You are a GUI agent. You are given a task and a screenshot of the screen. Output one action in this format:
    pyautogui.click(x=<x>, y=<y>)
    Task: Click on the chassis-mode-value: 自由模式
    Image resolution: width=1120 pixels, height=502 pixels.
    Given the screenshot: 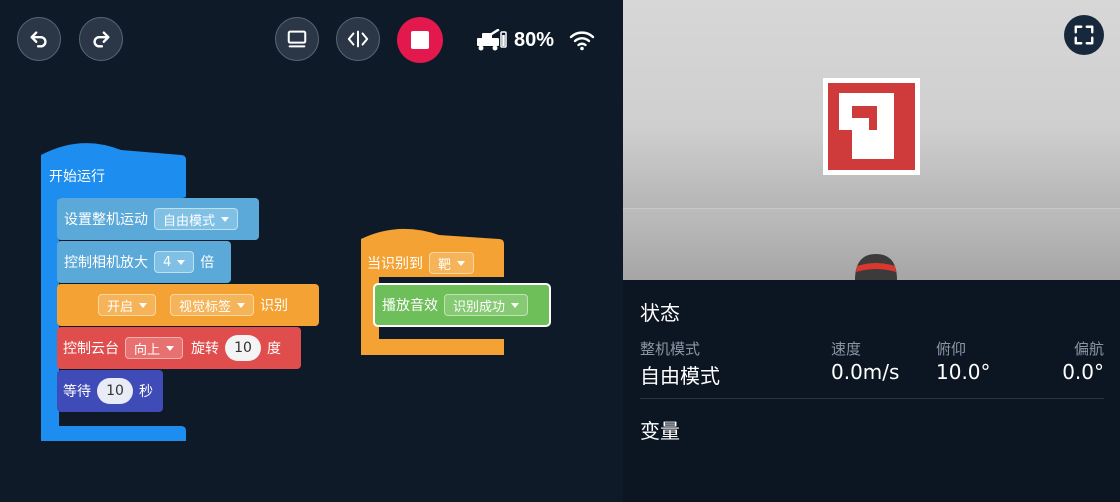 What is the action you would take?
    pyautogui.click(x=189, y=221)
    